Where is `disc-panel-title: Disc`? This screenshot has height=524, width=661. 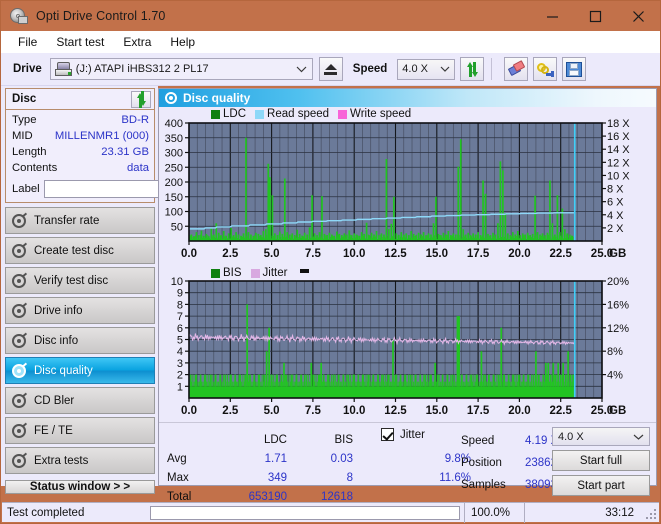
disc-panel-title: Disc is located at coordinates (24, 99).